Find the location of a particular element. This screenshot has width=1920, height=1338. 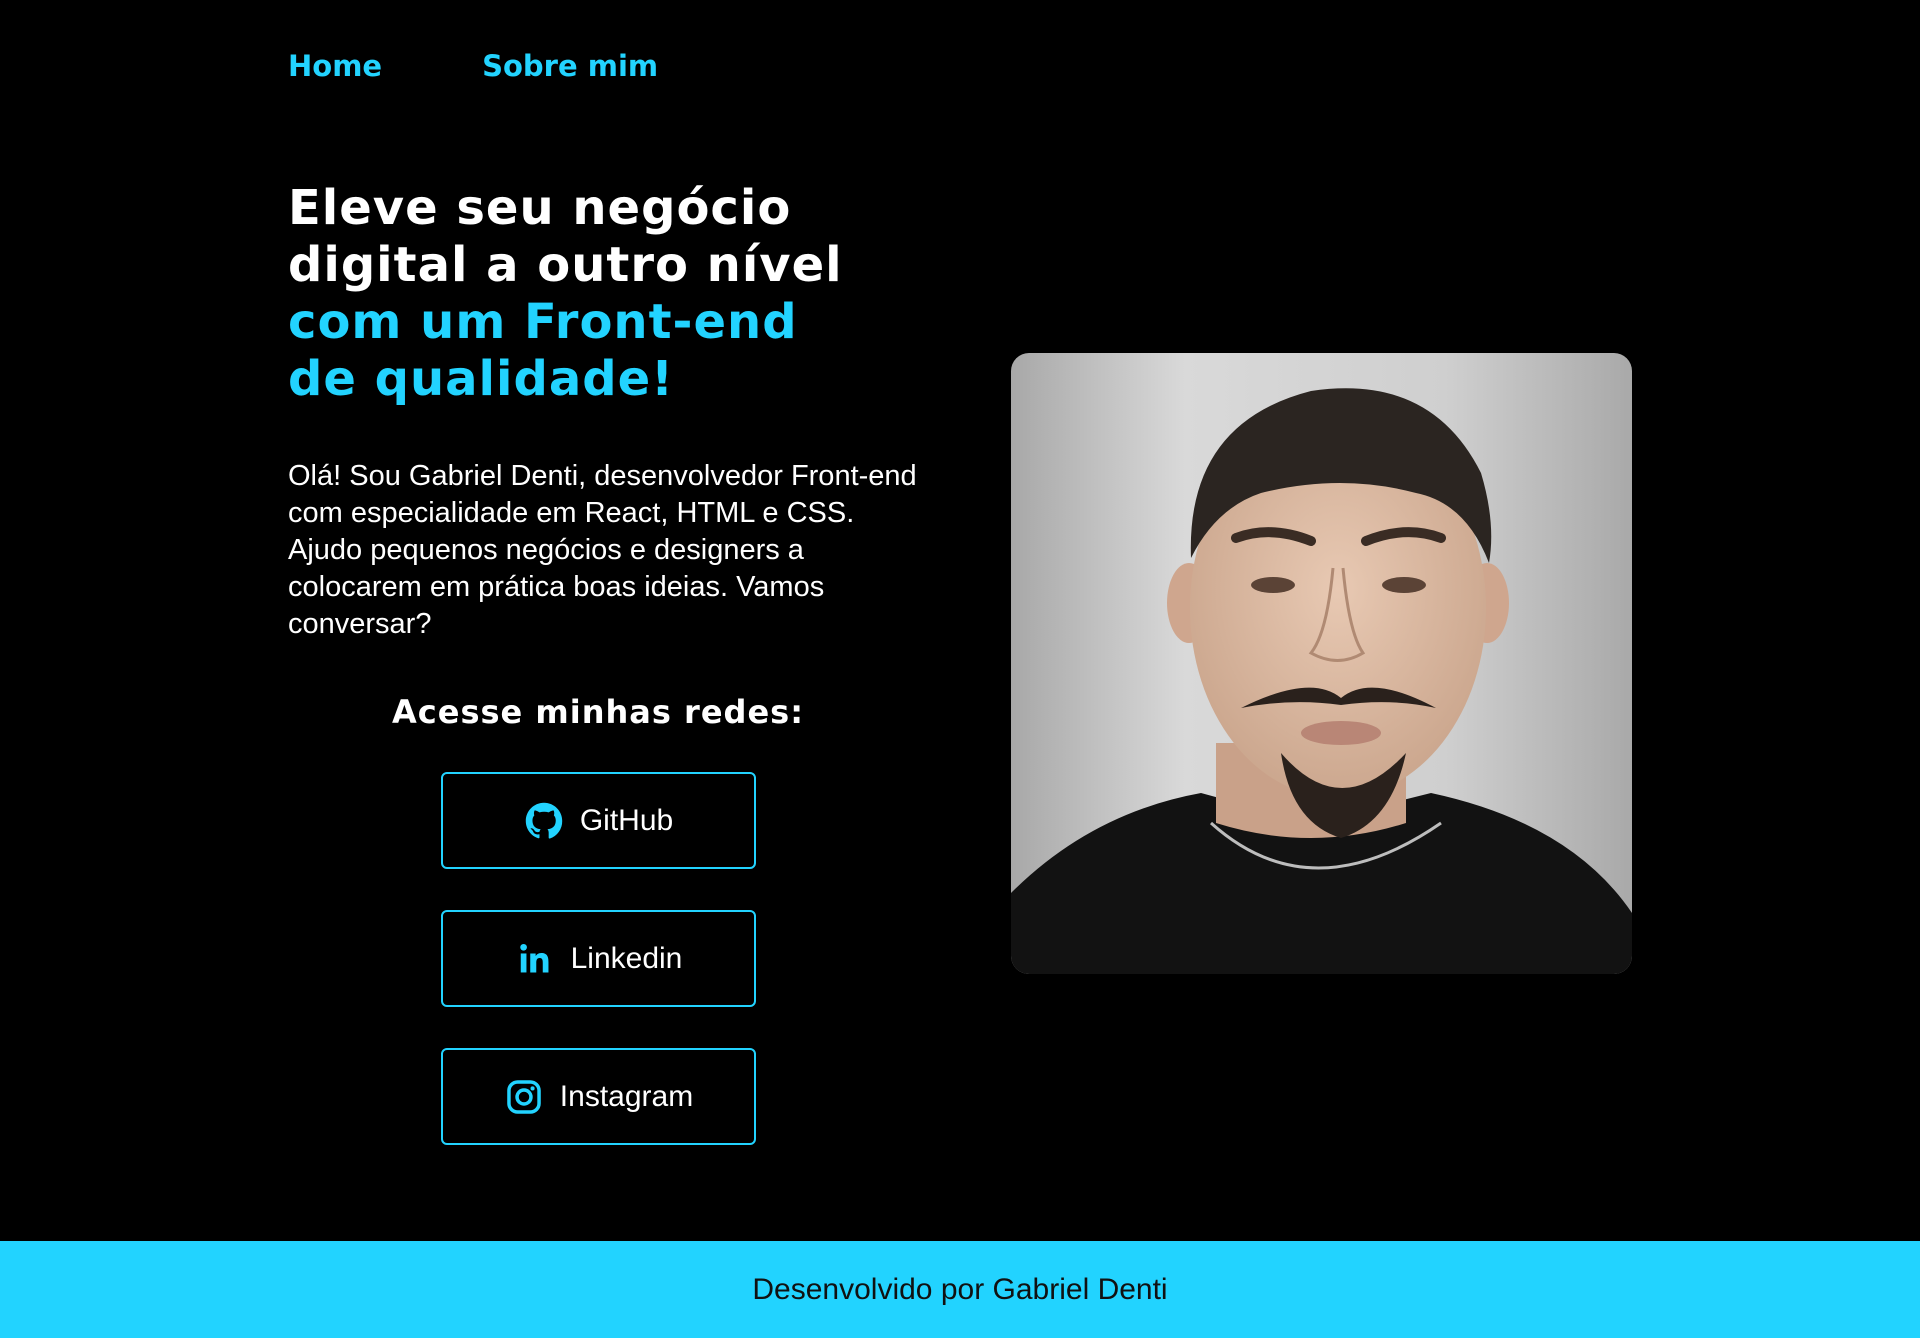

networks-title: Acesse minhas redes: is located at coordinates (598, 712).